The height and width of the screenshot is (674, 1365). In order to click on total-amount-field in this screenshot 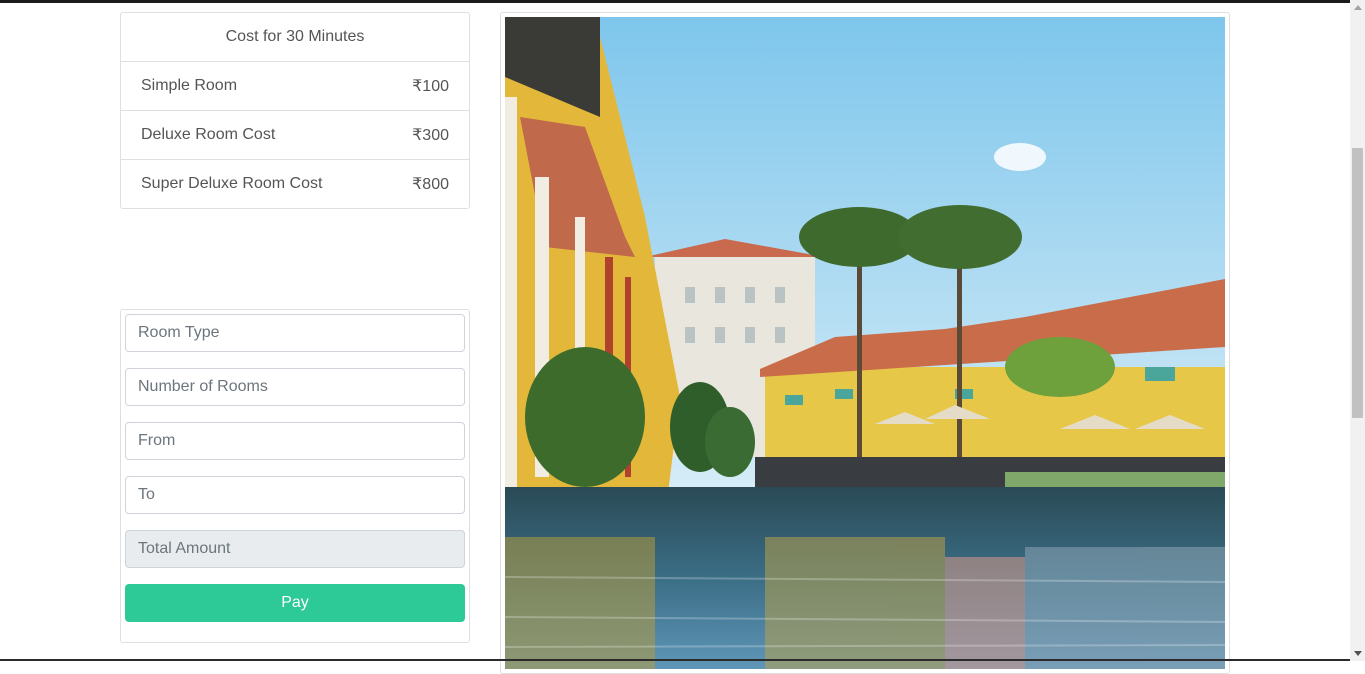, I will do `click(295, 549)`.